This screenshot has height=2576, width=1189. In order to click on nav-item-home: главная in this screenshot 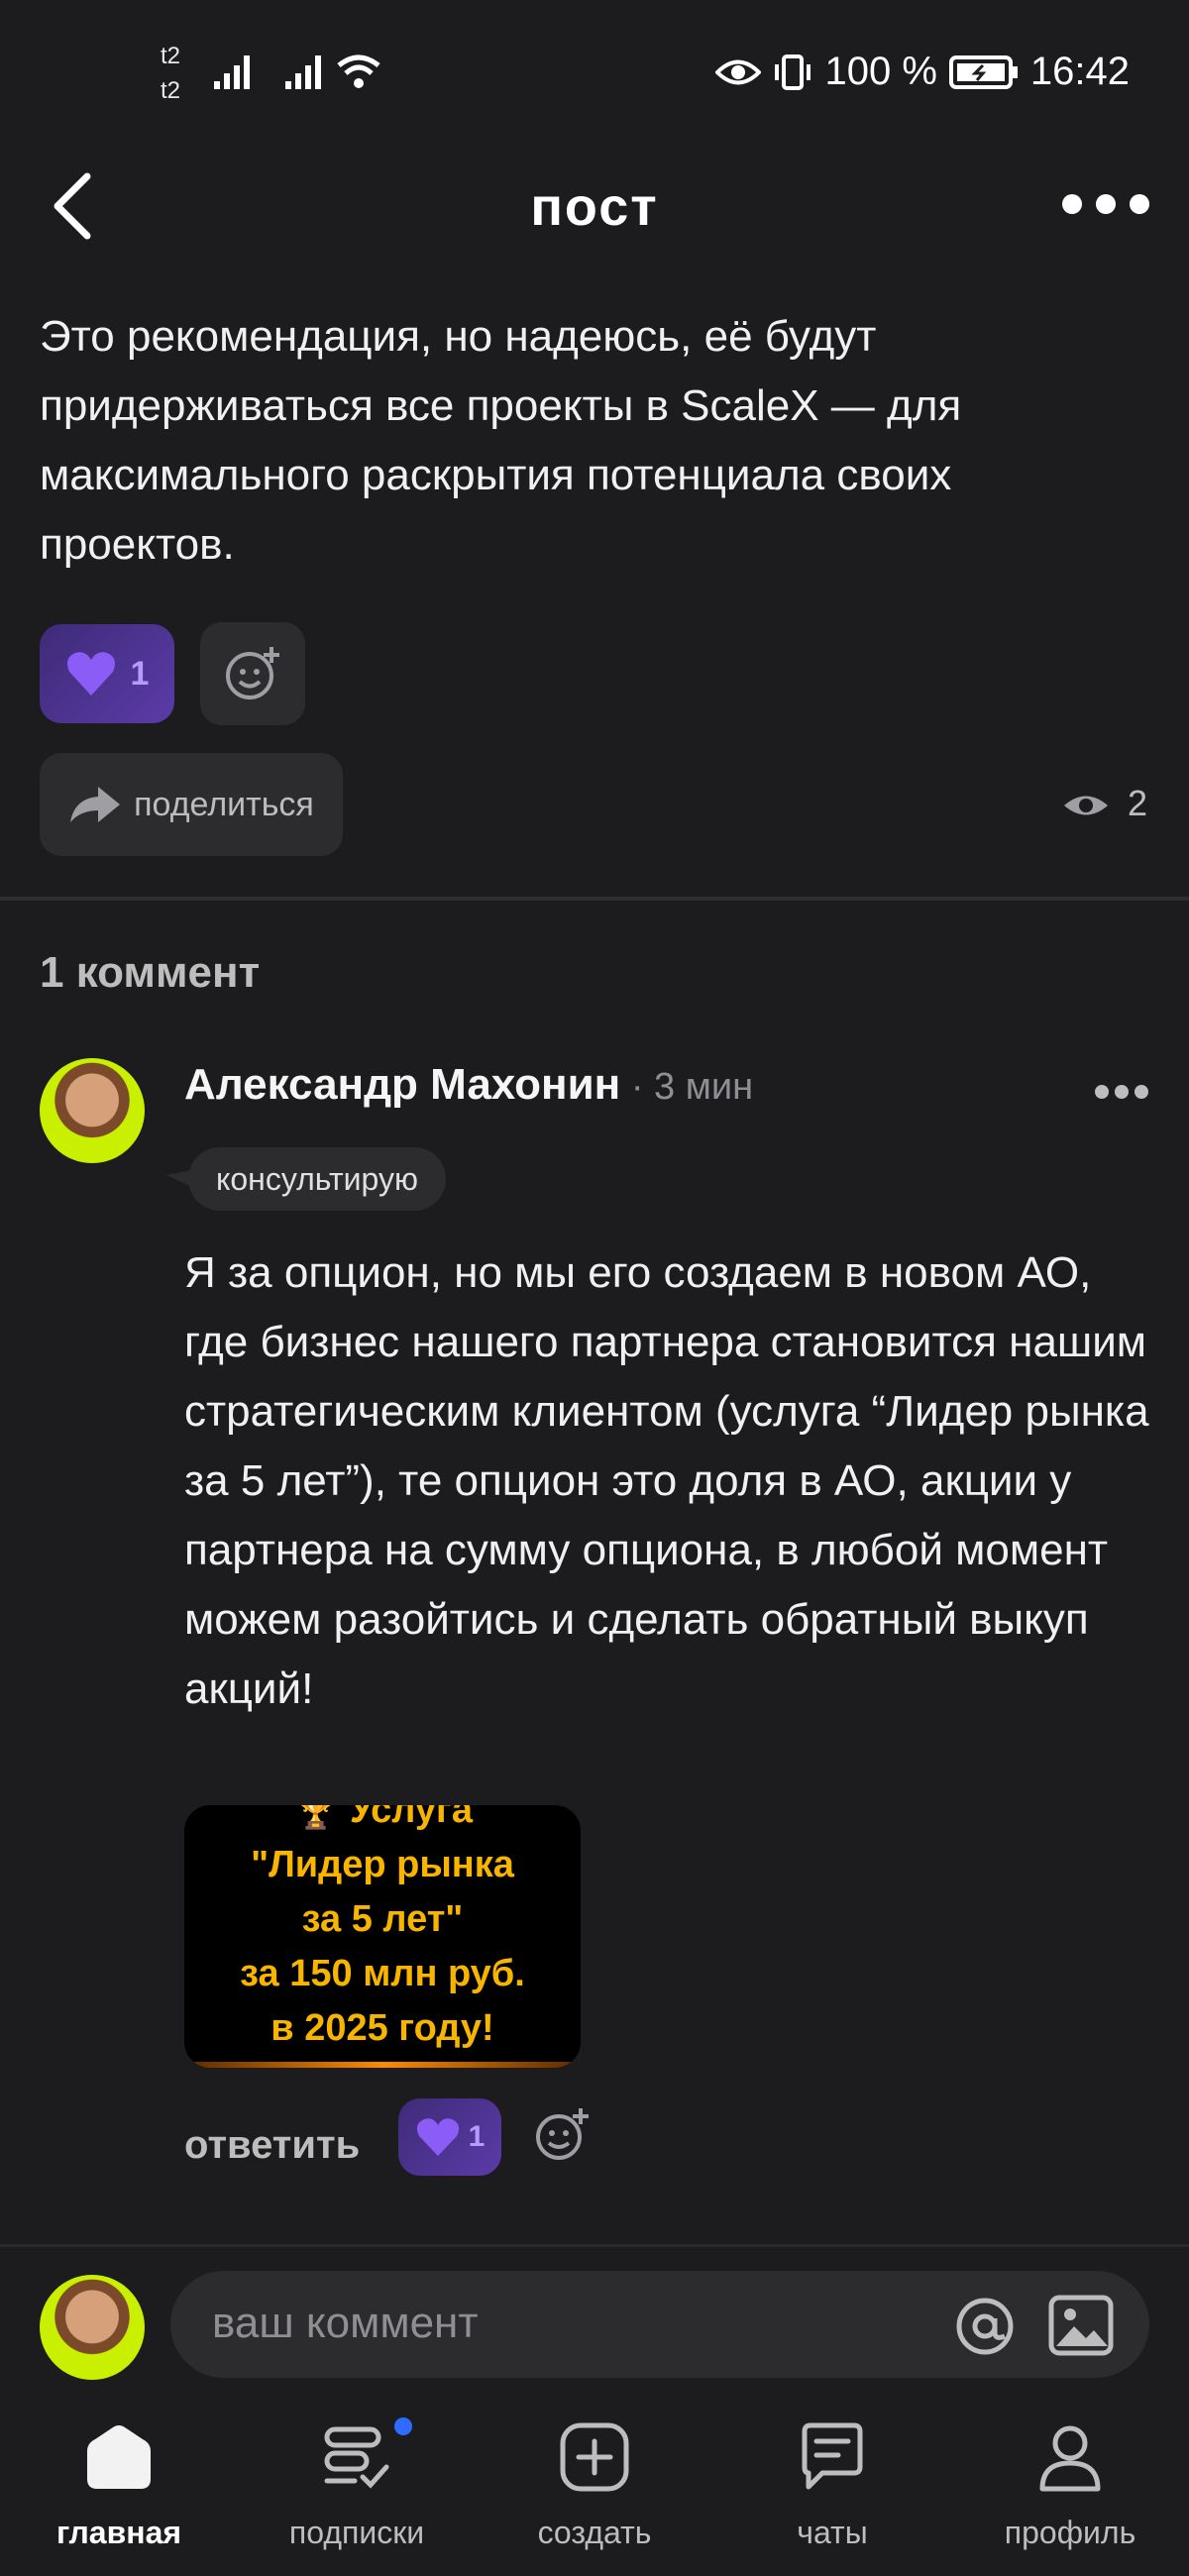, I will do `click(119, 2487)`.